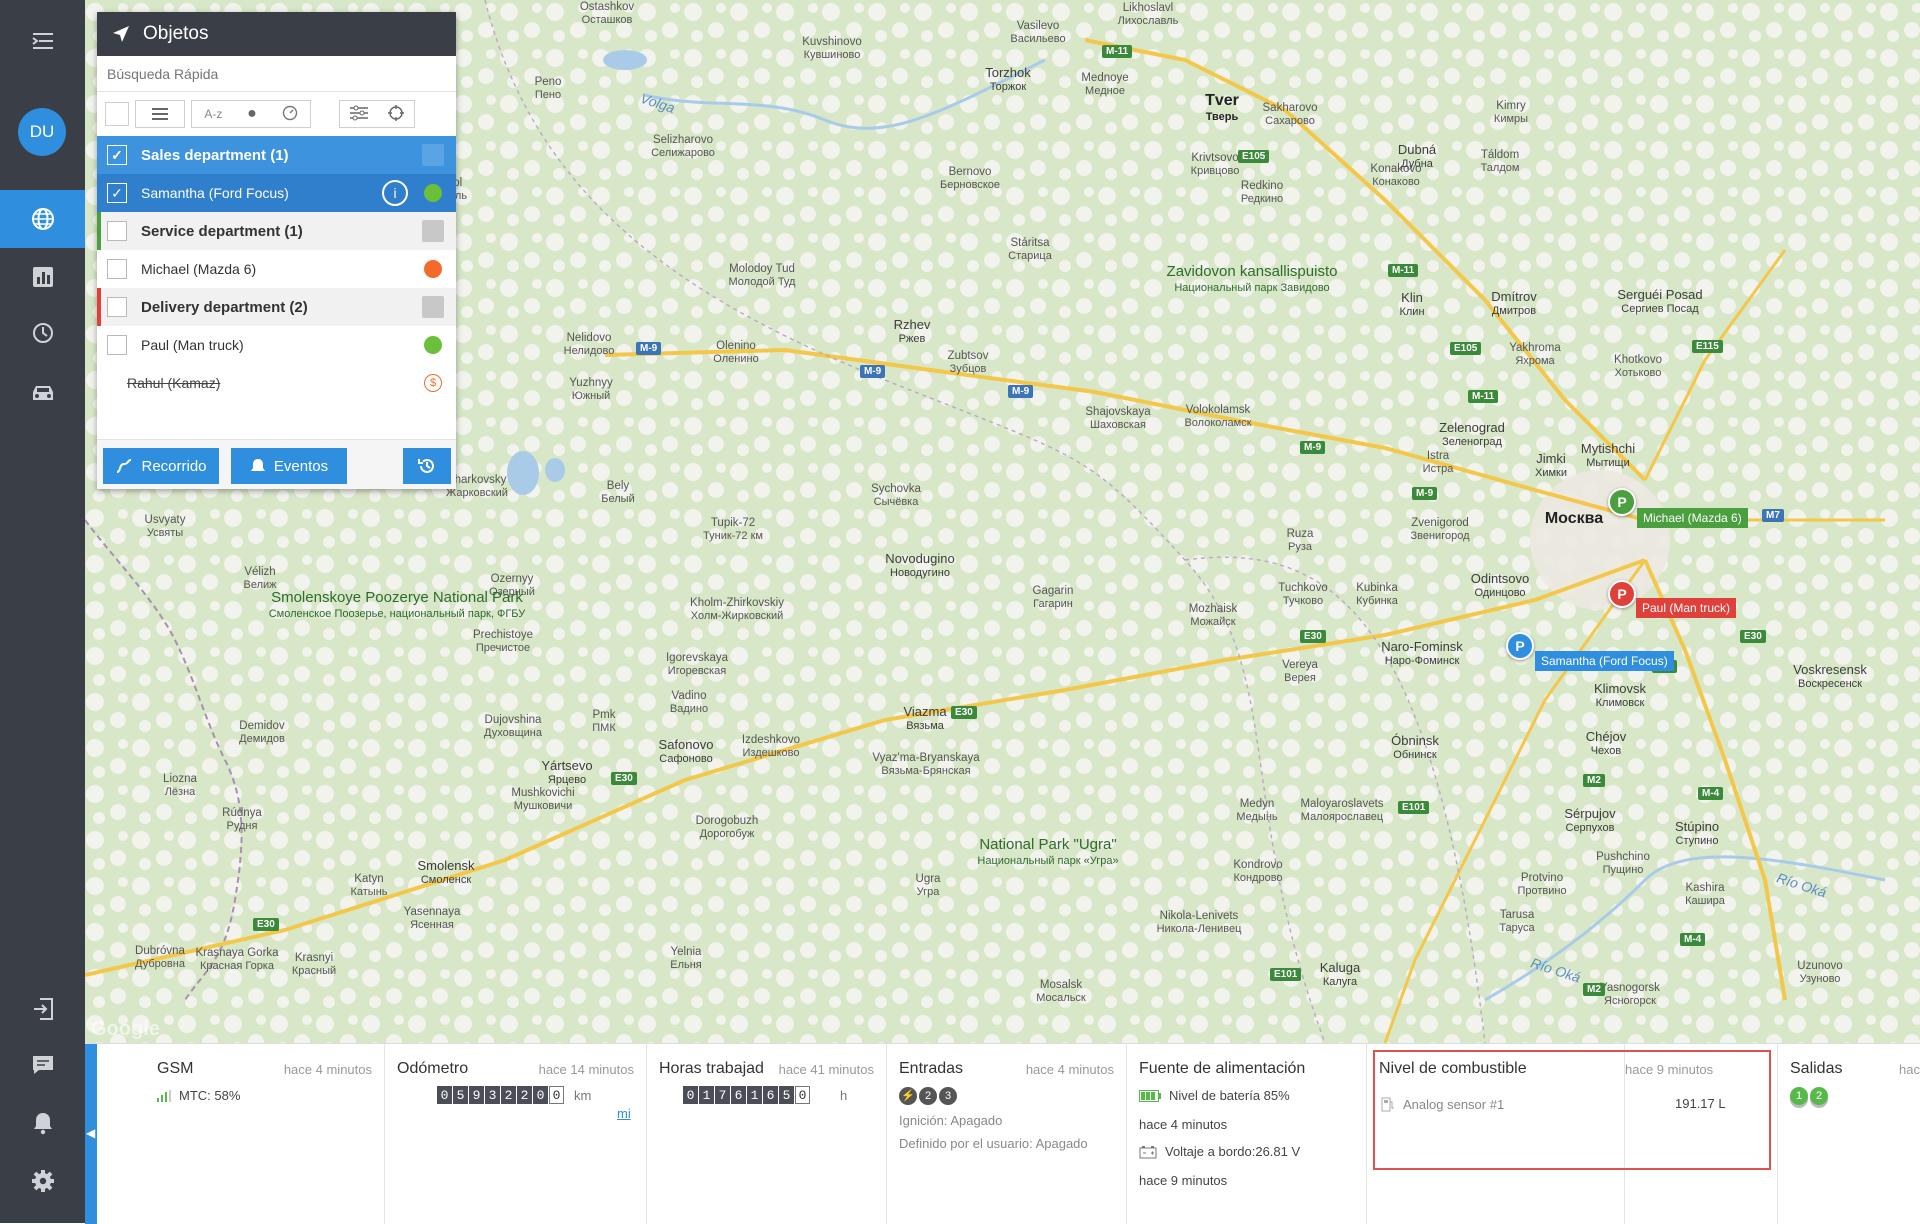  I want to click on map-city-label: Stáritsa Старица, so click(1030, 249).